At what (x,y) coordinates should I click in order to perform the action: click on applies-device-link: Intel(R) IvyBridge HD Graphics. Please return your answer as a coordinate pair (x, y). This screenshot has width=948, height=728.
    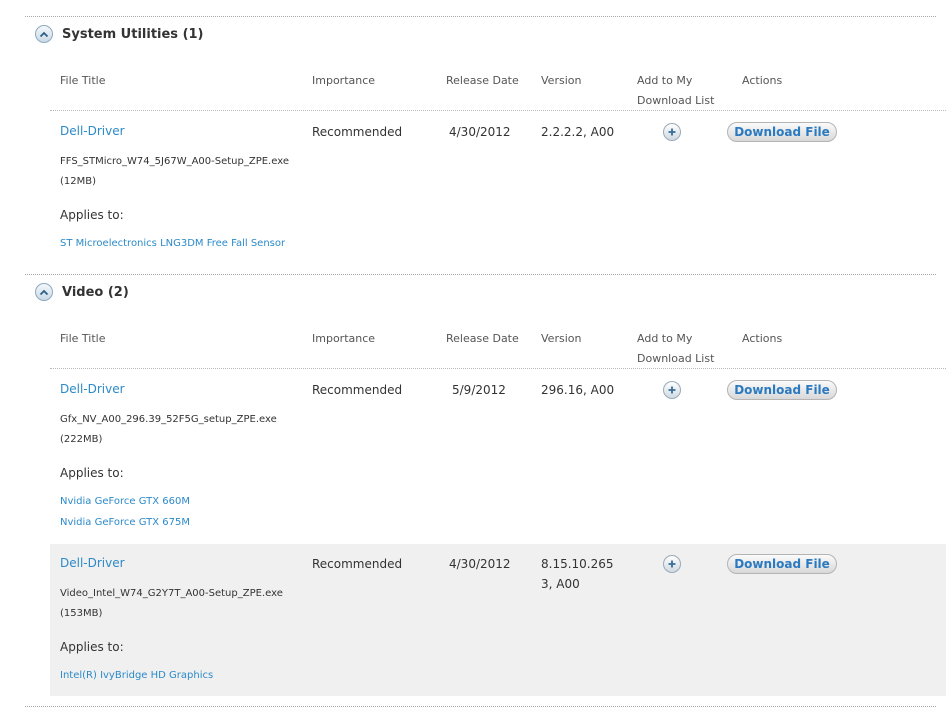
    Looking at the image, I should click on (136, 675).